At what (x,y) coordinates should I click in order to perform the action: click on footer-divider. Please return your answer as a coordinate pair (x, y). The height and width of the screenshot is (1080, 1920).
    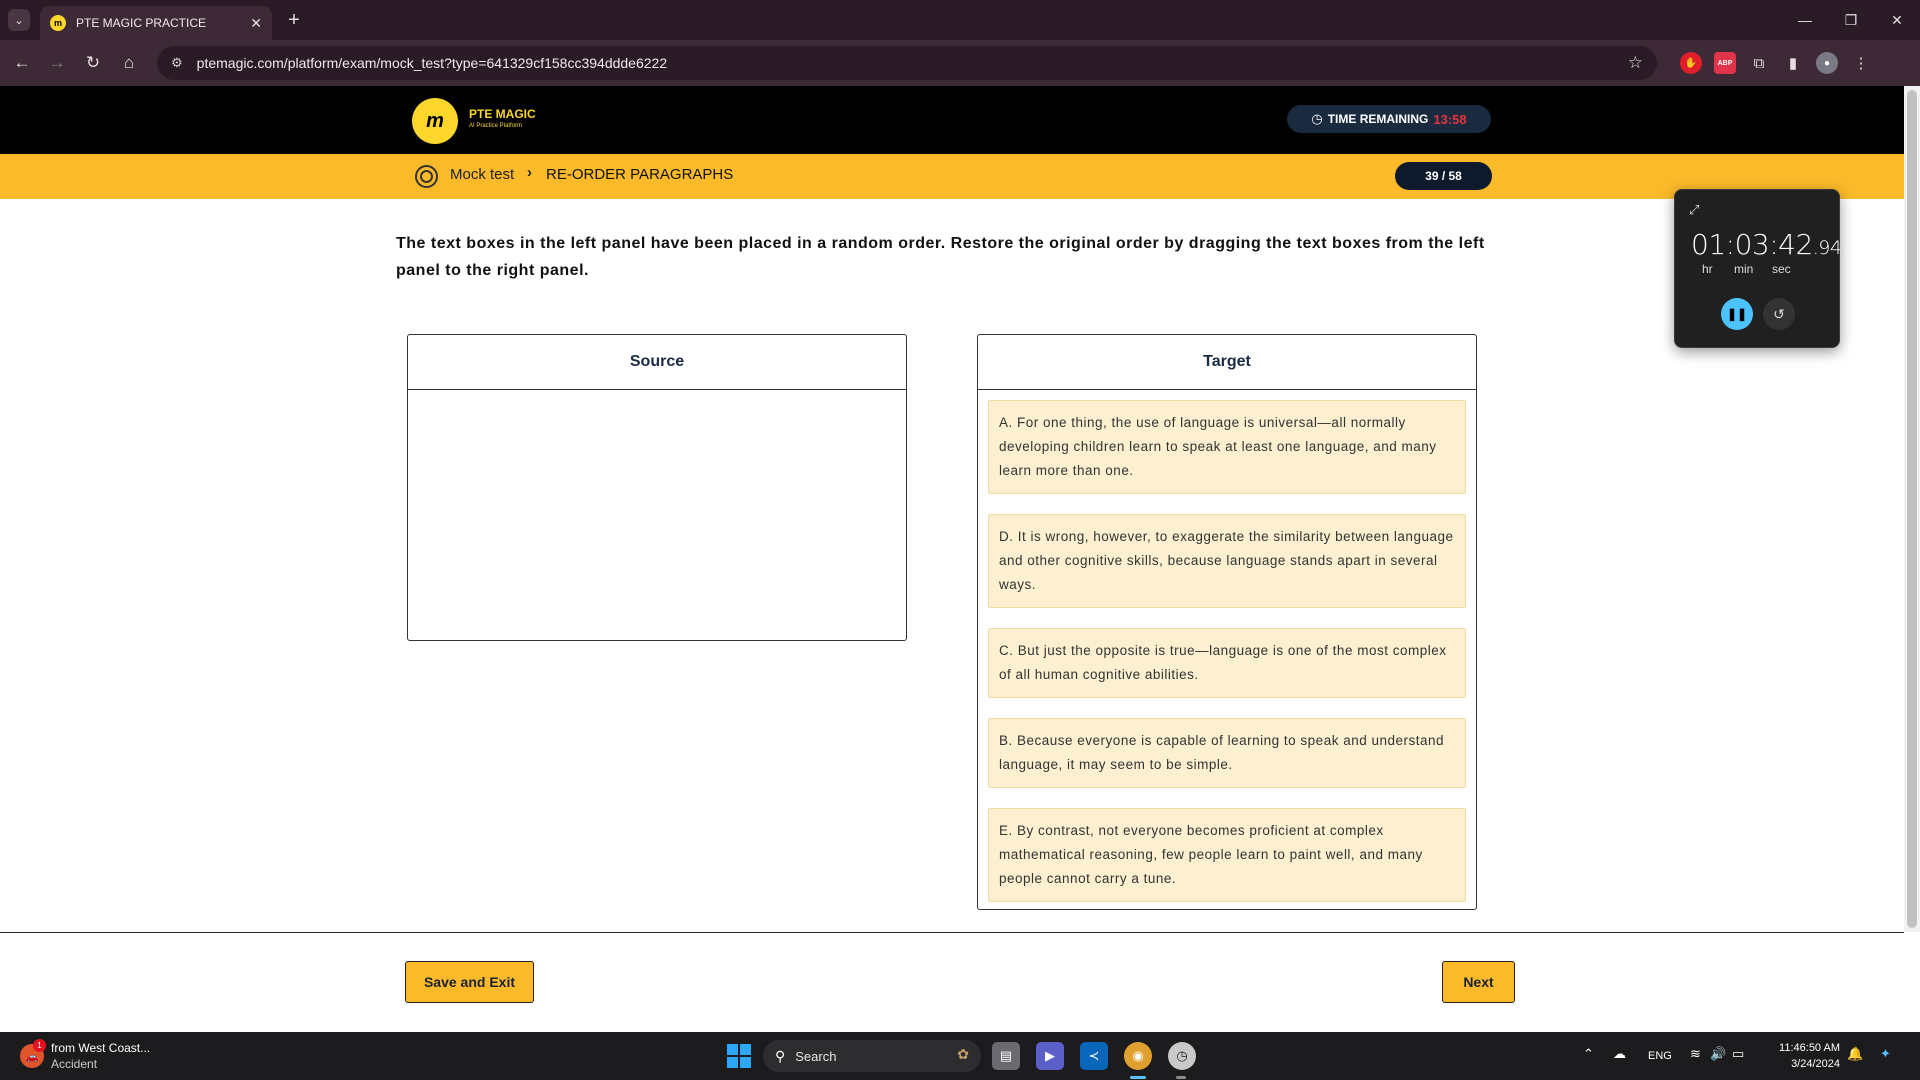
    Looking at the image, I should click on (952, 932).